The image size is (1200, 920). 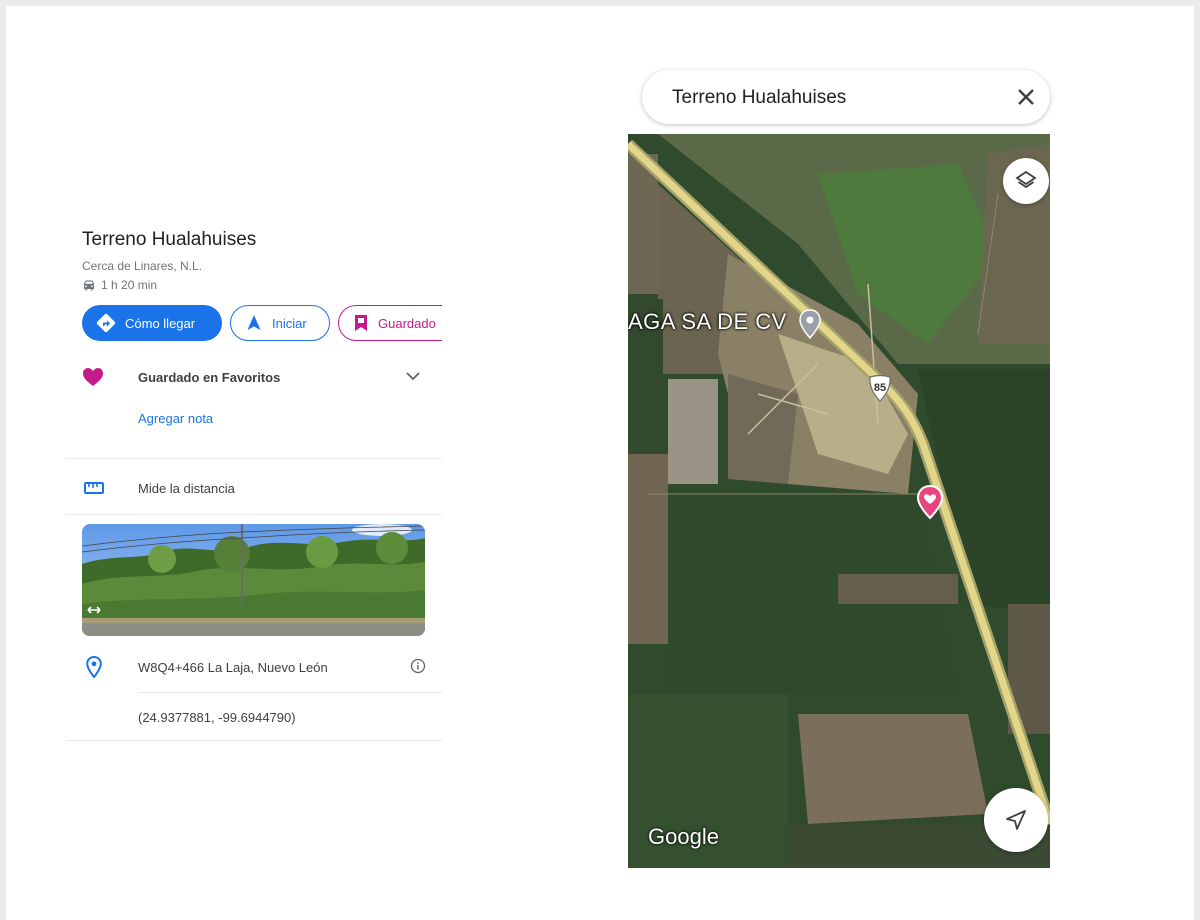 I want to click on travel-time: 1 h 20 min, so click(x=119, y=285).